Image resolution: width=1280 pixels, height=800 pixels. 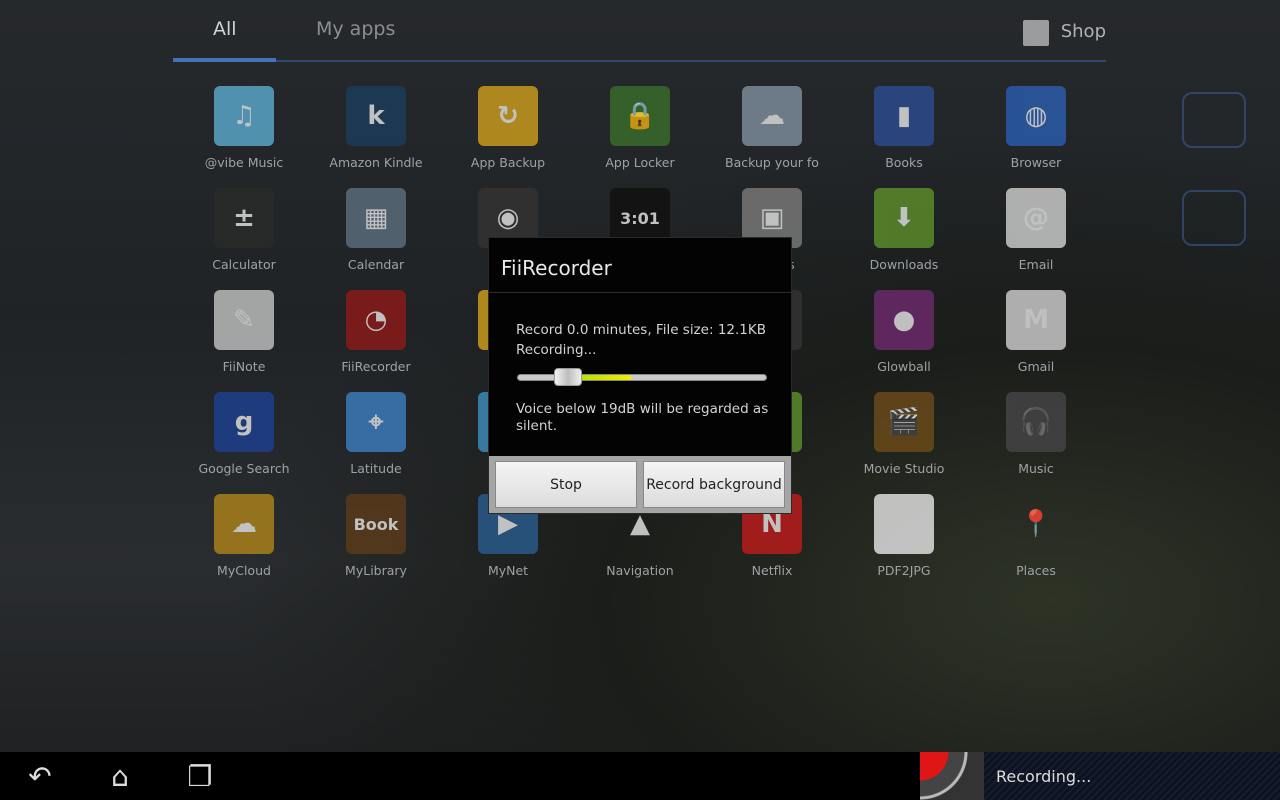 I want to click on app-mylibrary: Book MyLibrary, so click(x=376, y=536).